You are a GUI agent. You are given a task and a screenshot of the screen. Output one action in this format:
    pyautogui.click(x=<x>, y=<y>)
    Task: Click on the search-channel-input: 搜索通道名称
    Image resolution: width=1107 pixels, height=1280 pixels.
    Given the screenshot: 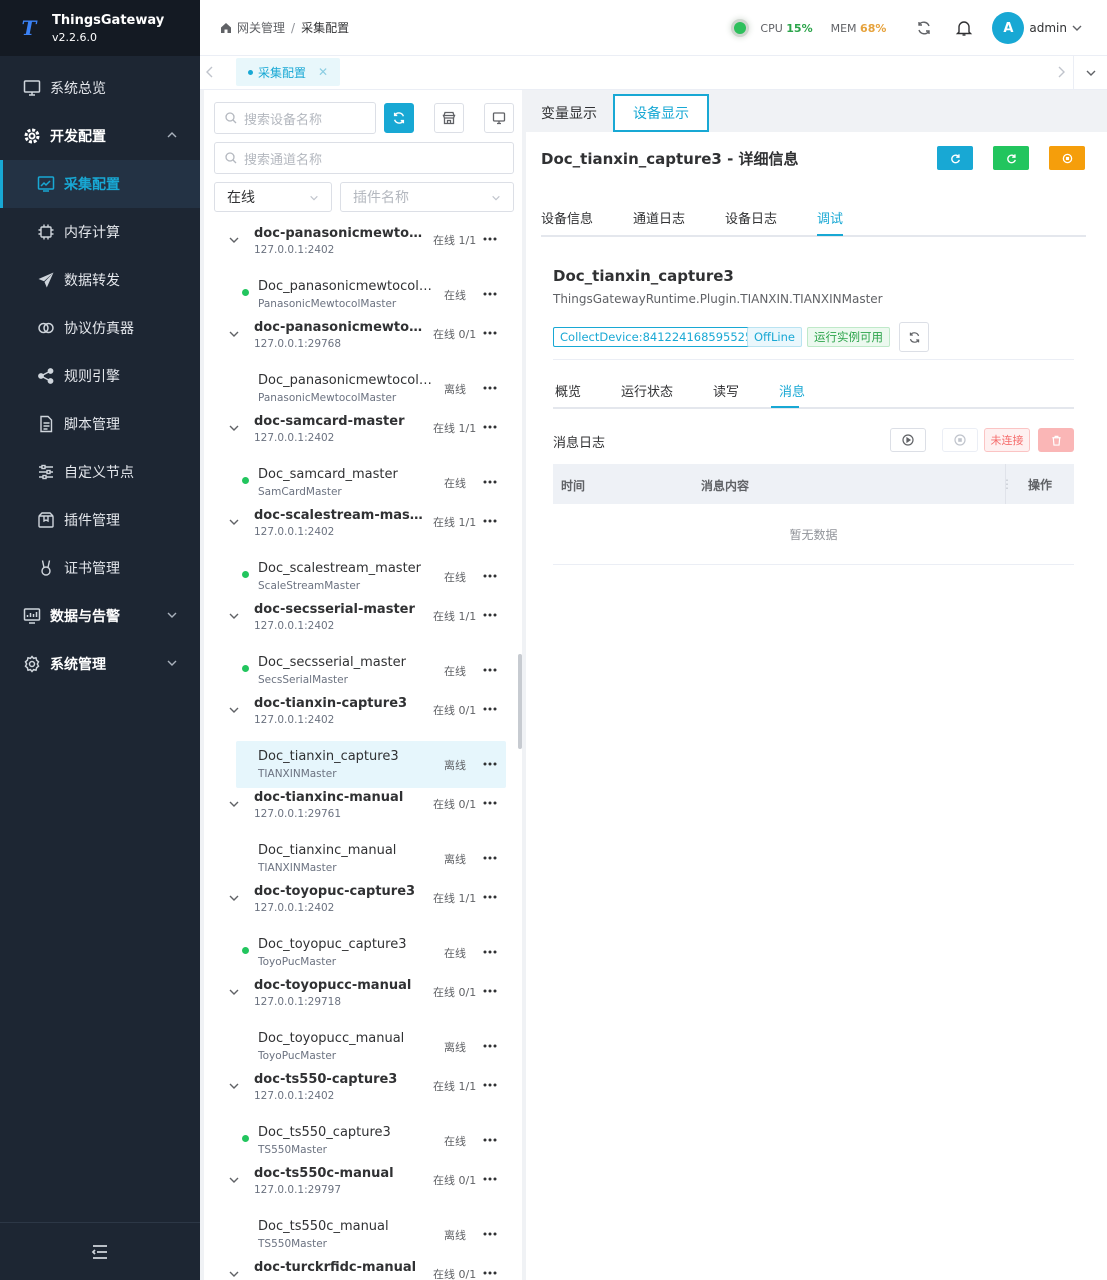 What is the action you would take?
    pyautogui.click(x=364, y=158)
    